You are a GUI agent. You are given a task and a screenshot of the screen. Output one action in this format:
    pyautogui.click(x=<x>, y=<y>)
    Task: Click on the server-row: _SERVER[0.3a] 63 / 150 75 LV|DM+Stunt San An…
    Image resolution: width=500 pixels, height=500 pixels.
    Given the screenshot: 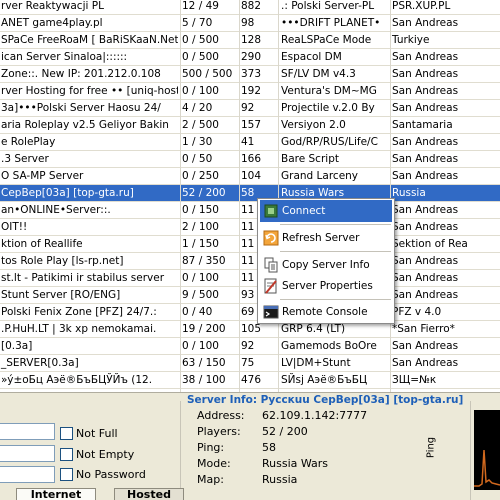 What is the action you would take?
    pyautogui.click(x=250, y=363)
    